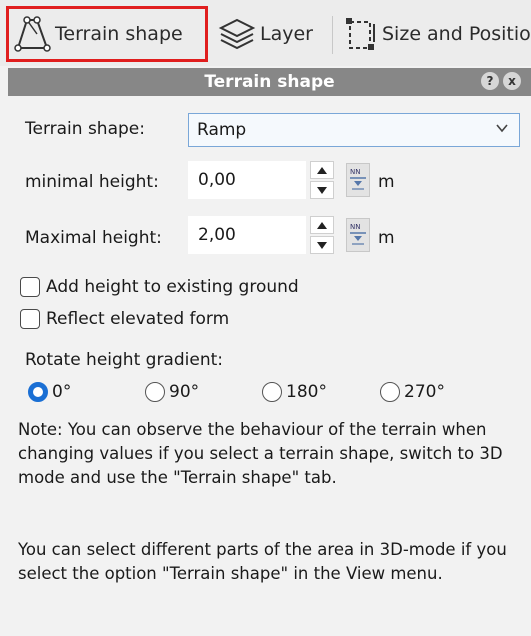  I want to click on radio-180: 180°, so click(294, 392).